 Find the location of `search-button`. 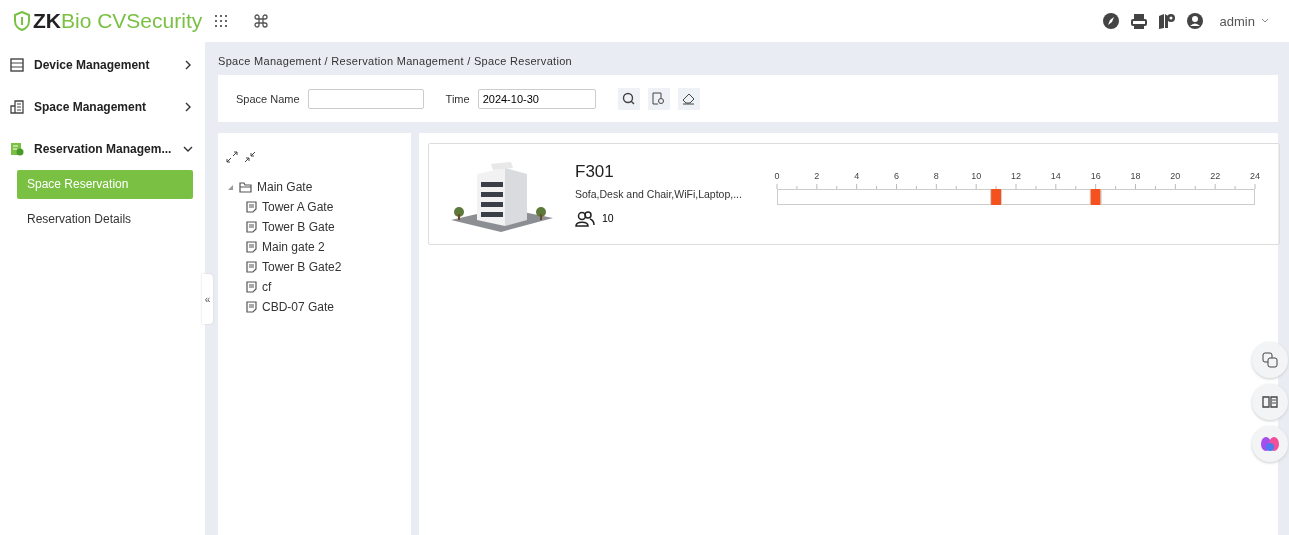

search-button is located at coordinates (628, 98).